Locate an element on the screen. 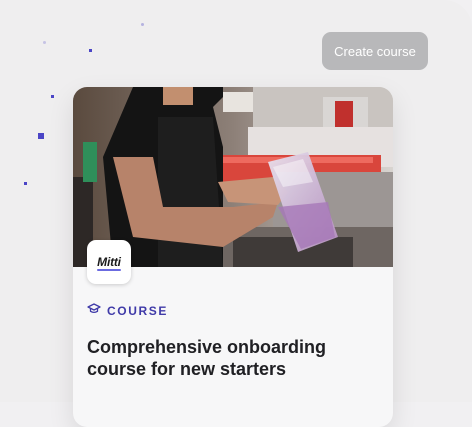 The width and height of the screenshot is (472, 427). create-course-button: Create course is located at coordinates (375, 51).